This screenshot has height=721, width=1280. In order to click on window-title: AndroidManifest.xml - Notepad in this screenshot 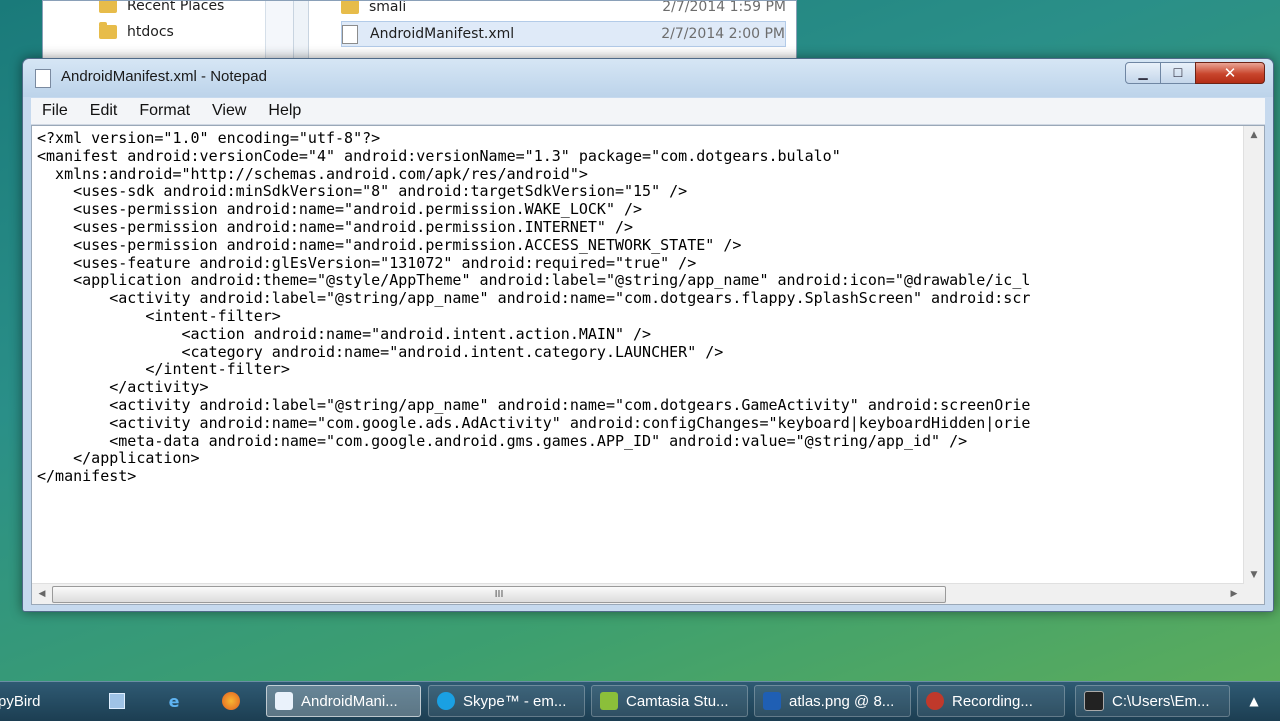, I will do `click(164, 76)`.